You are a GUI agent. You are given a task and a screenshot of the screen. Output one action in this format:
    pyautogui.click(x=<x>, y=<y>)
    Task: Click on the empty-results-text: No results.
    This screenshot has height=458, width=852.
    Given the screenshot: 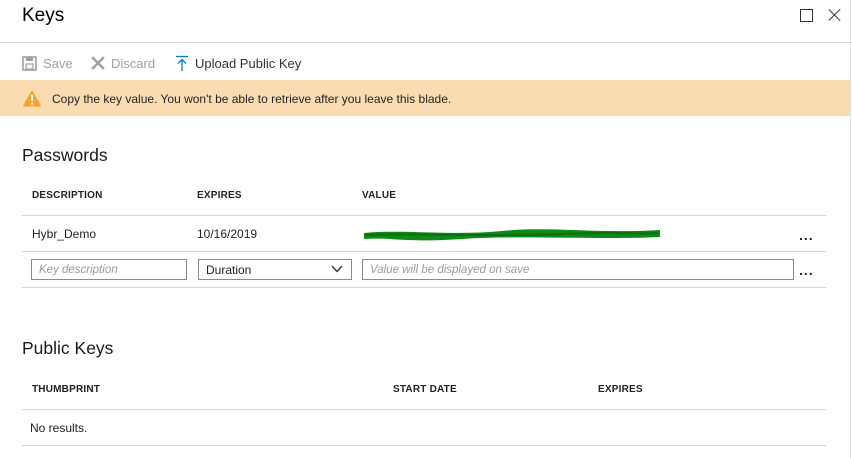 What is the action you would take?
    pyautogui.click(x=59, y=428)
    